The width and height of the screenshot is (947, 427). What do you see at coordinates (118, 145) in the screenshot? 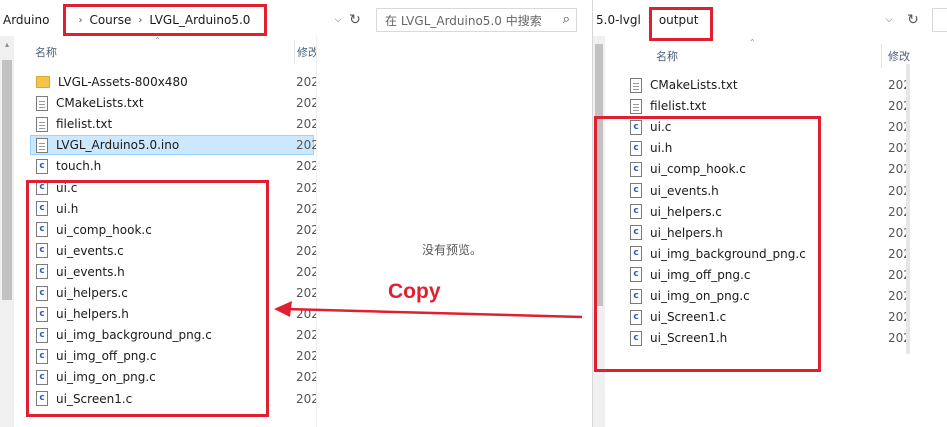
I see `file-name: LVGL_Arduino5.0.ino` at bounding box center [118, 145].